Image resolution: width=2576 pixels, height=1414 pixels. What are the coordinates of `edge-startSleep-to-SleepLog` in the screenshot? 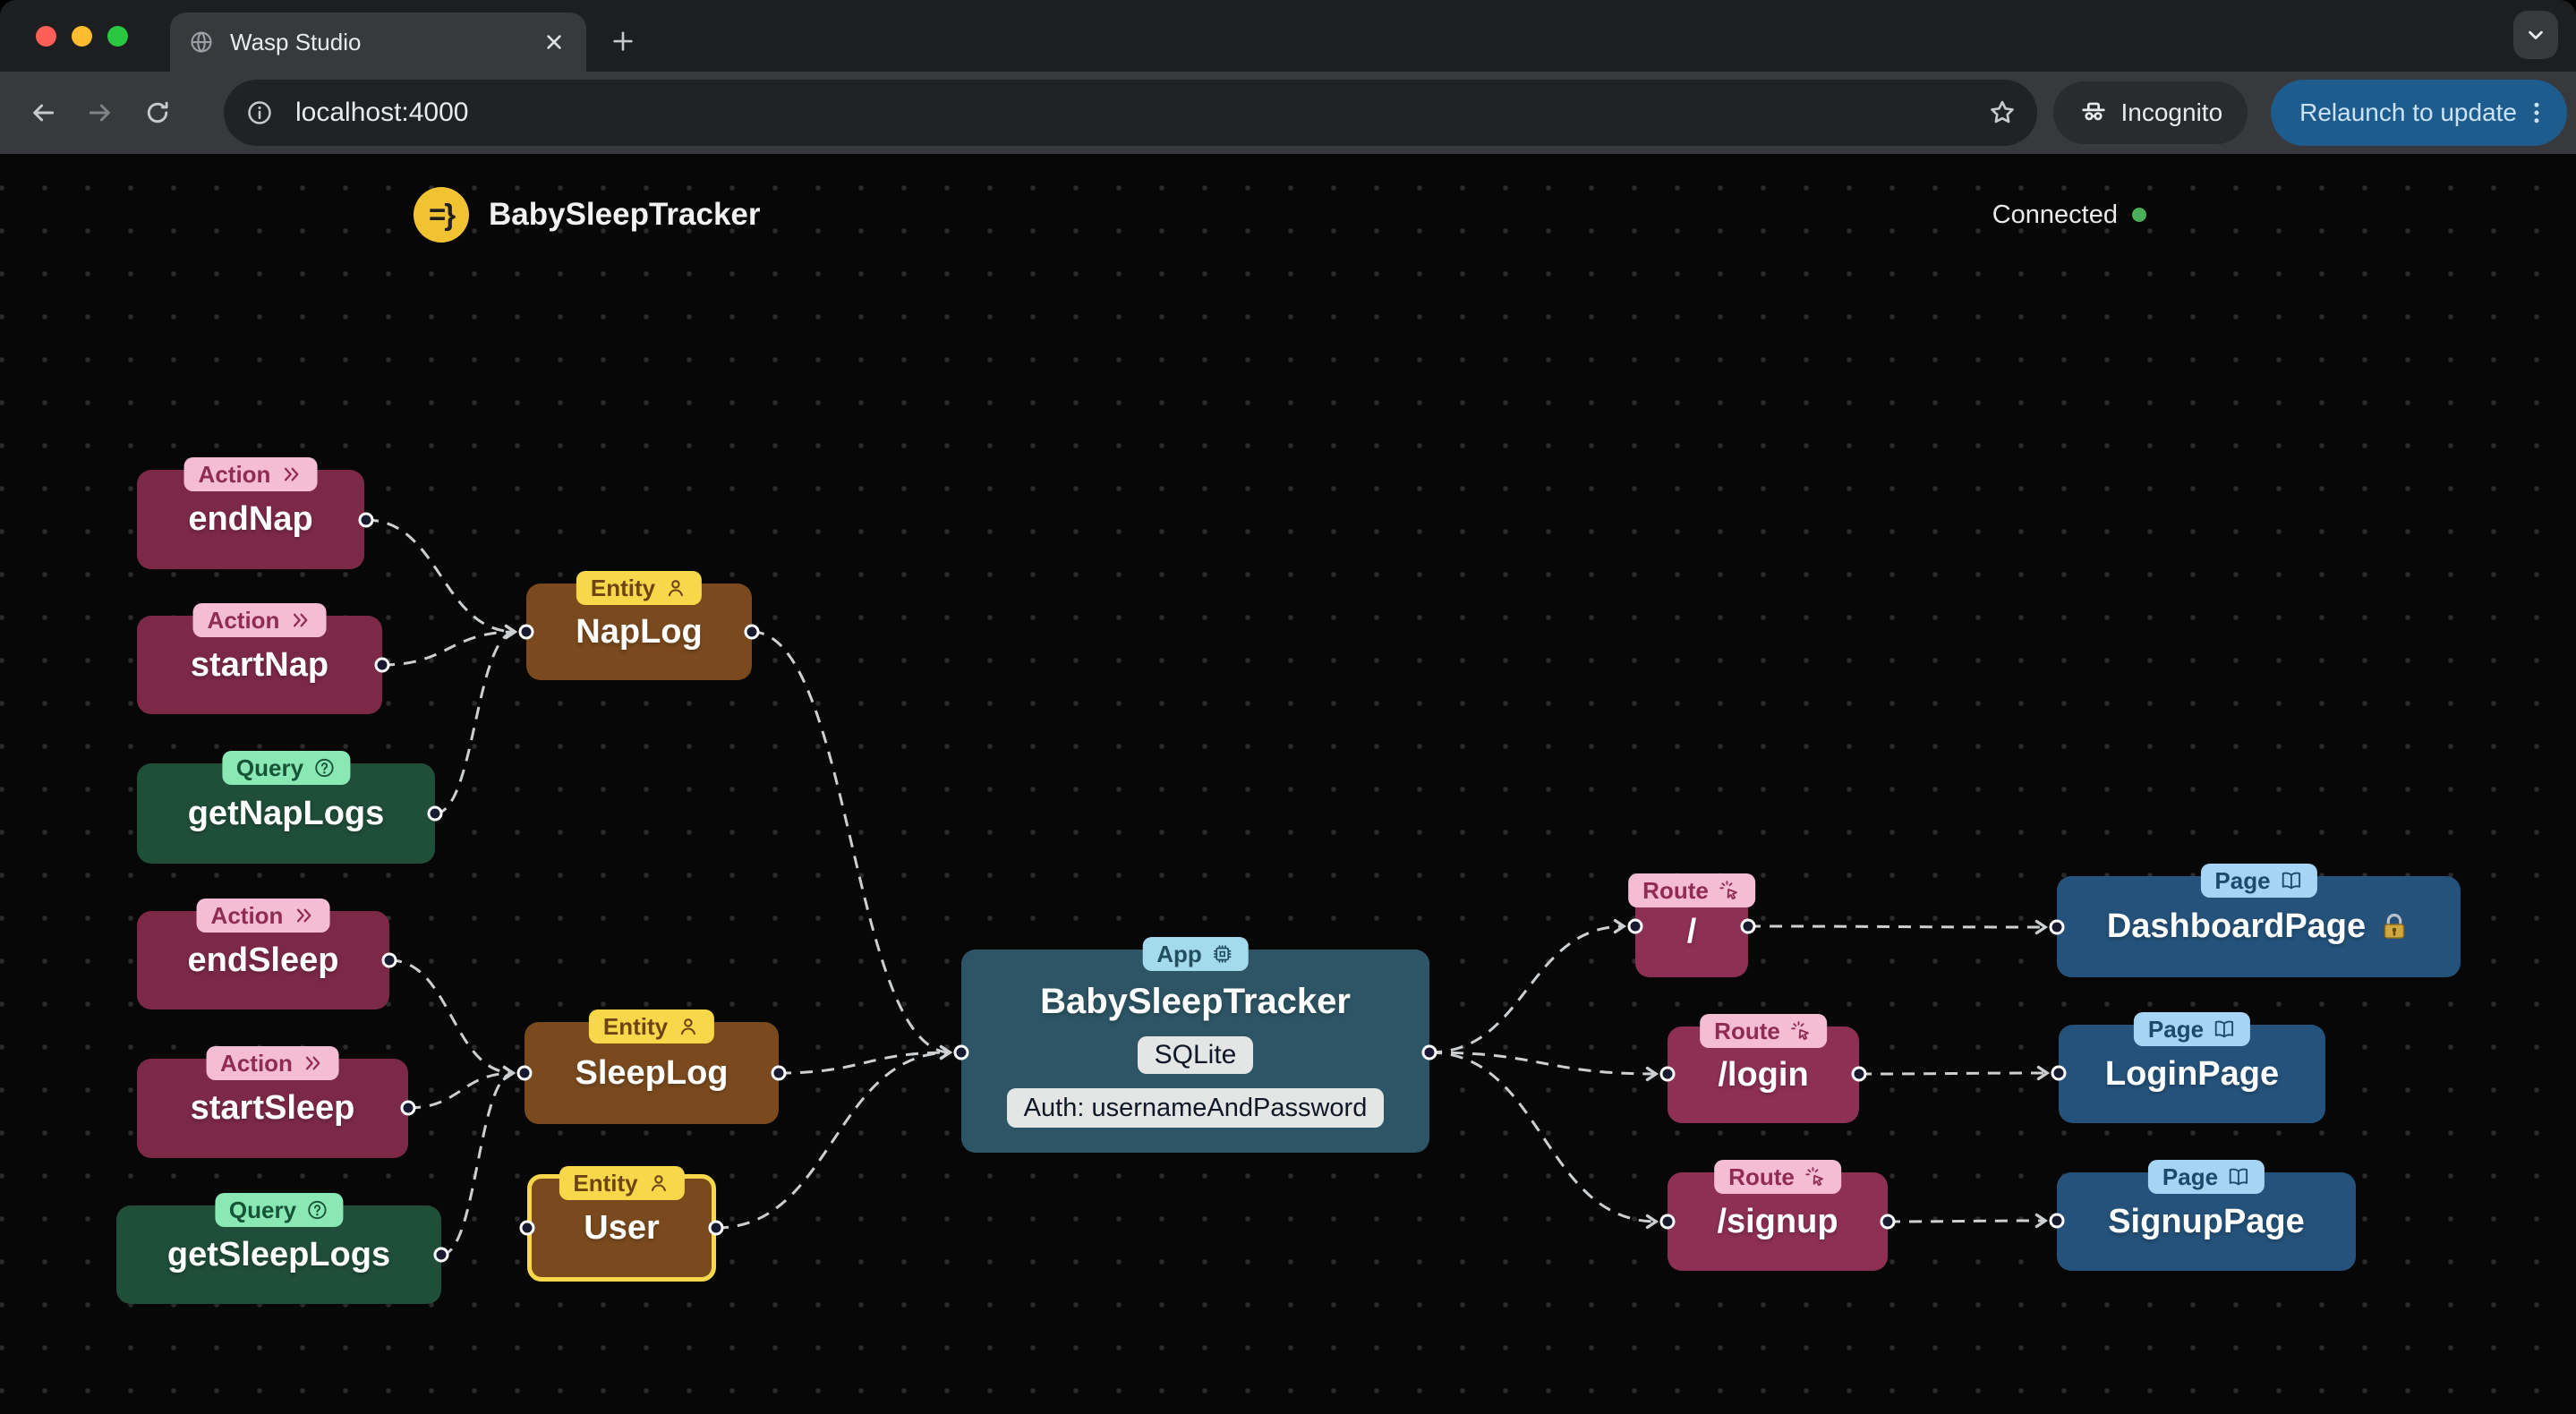 It's located at (461, 1087).